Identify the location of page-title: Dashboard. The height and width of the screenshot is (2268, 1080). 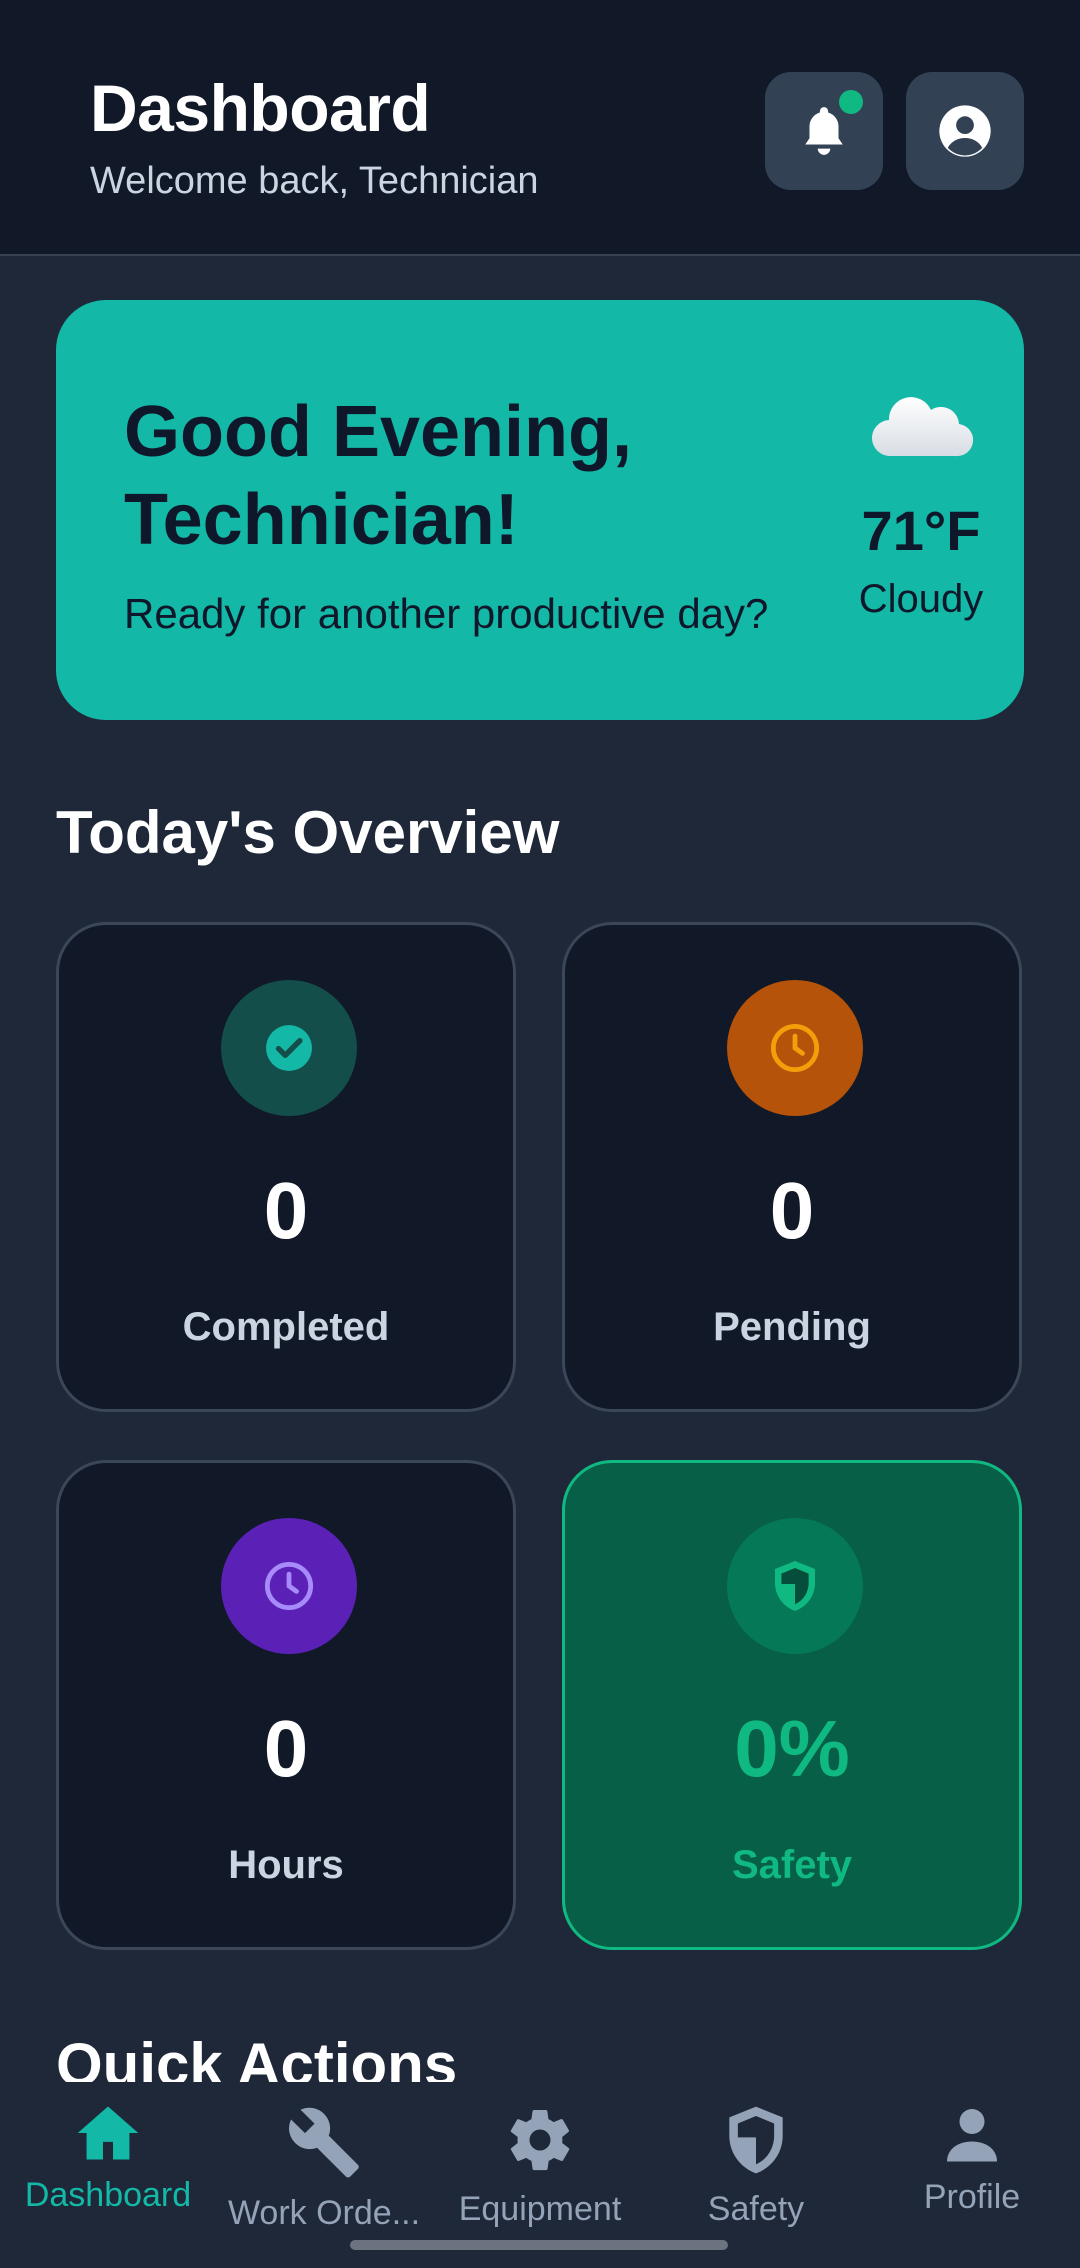
(260, 108).